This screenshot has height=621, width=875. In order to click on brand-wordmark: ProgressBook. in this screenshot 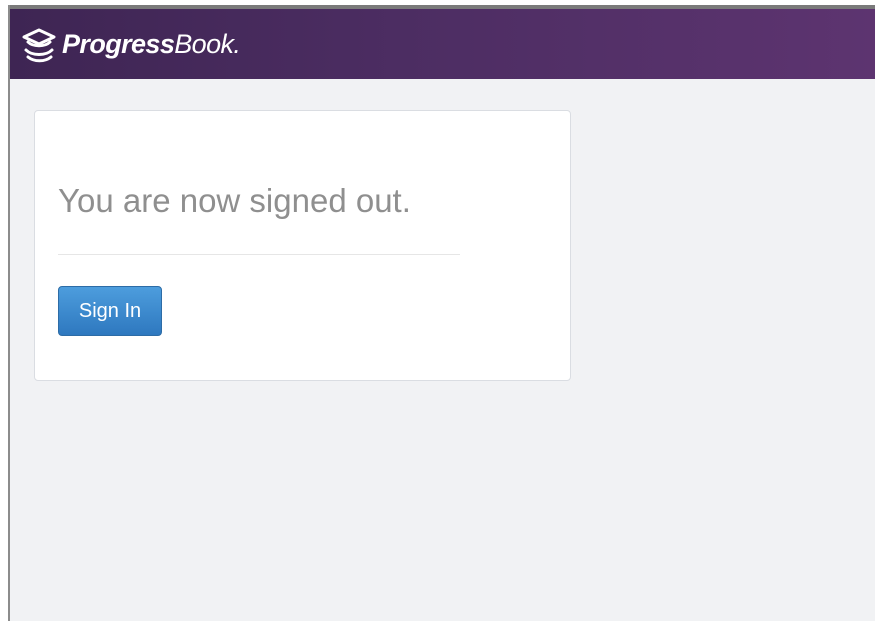, I will do `click(151, 44)`.